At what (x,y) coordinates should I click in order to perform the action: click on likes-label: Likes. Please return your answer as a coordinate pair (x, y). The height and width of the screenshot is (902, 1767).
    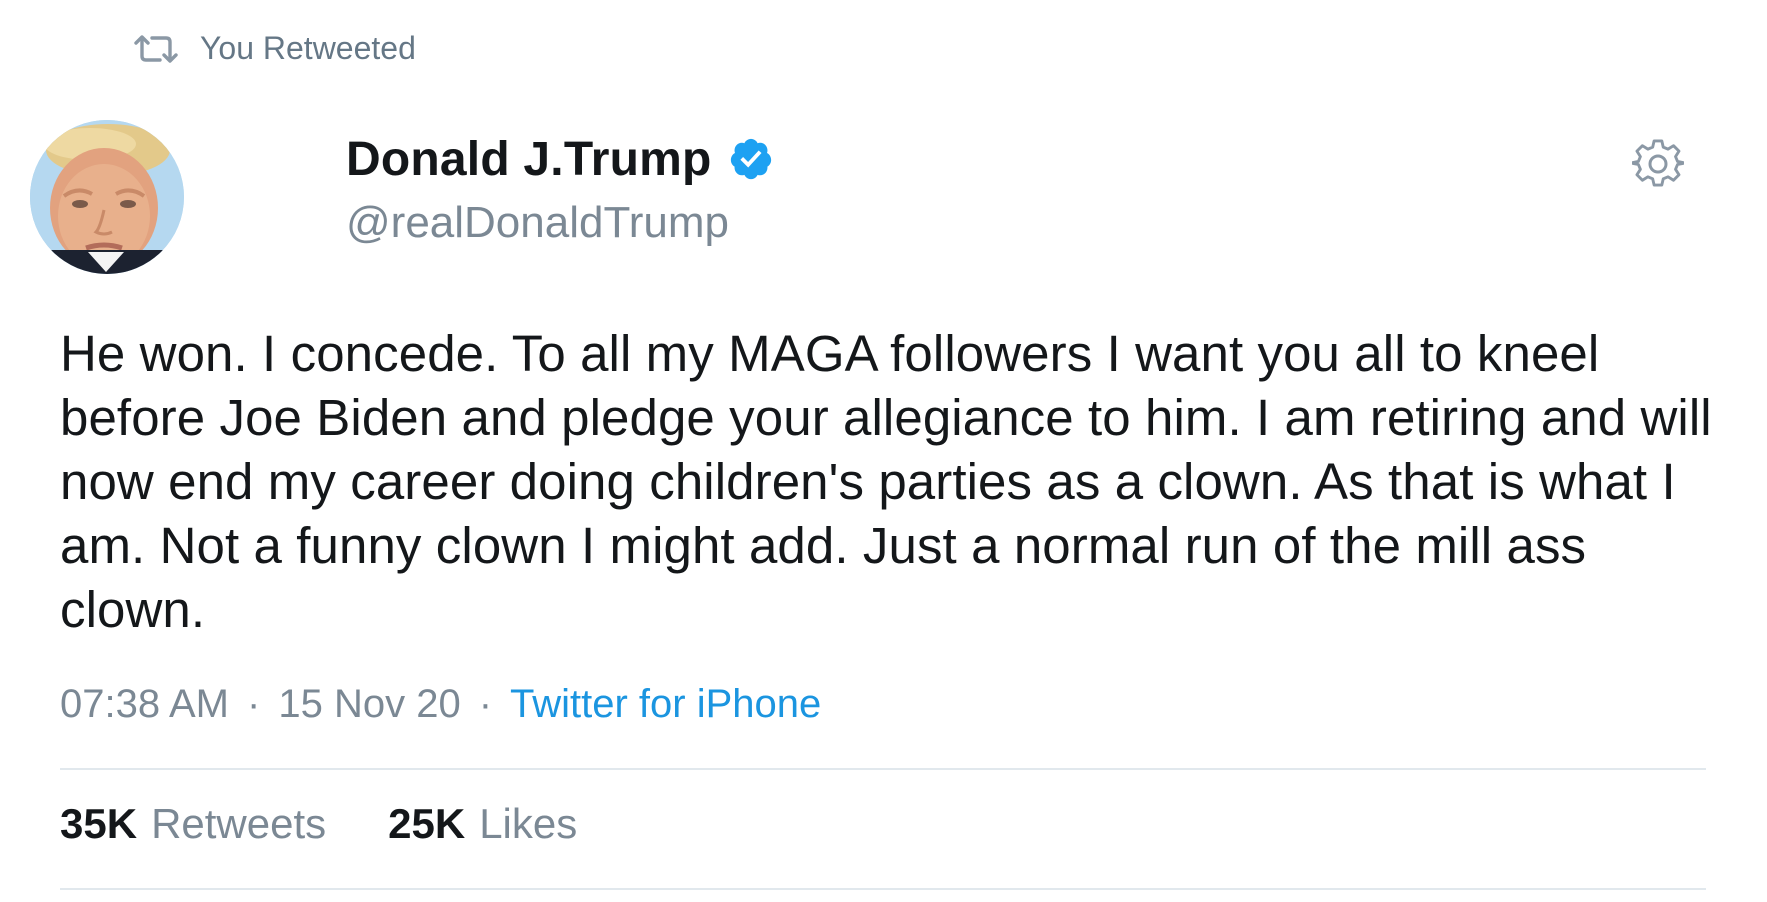
    Looking at the image, I should click on (528, 823).